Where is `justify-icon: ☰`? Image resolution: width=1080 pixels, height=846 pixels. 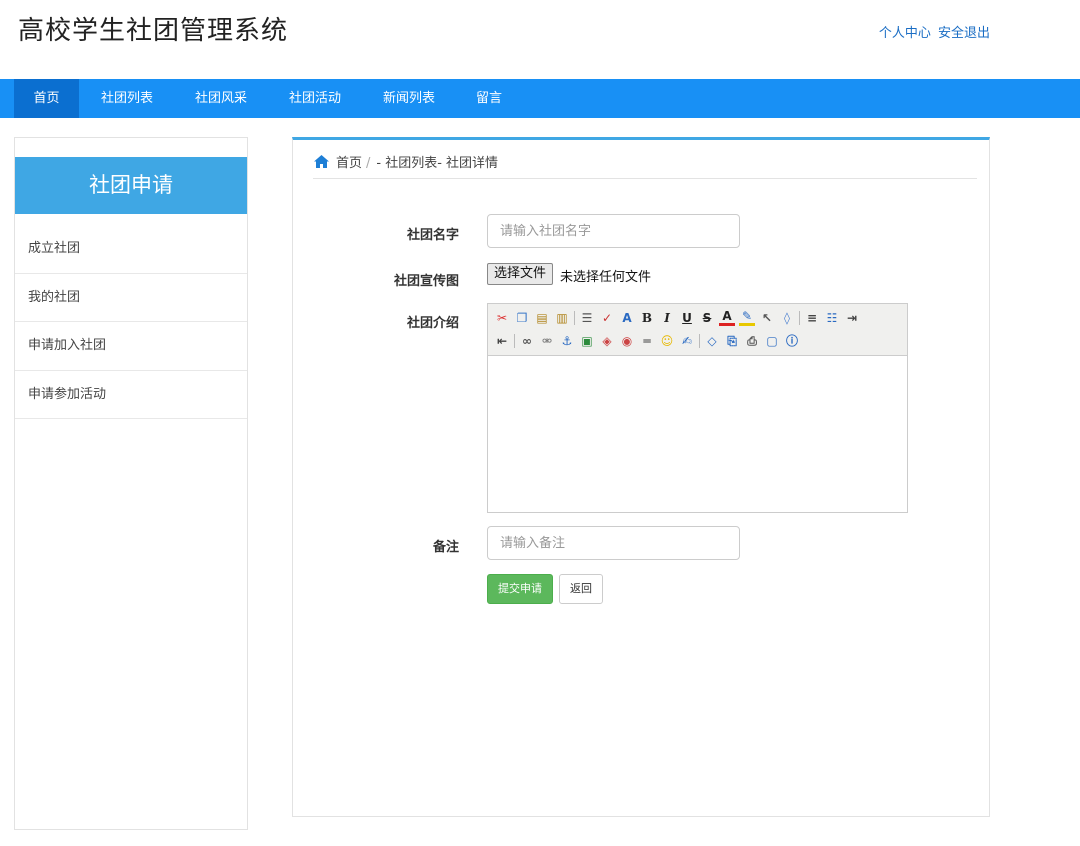
justify-icon: ☰ is located at coordinates (587, 318).